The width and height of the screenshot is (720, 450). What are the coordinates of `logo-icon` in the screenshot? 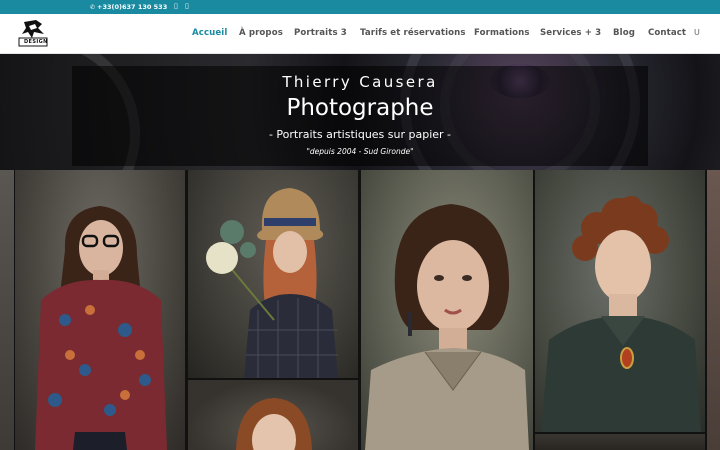 It's located at (33, 33).